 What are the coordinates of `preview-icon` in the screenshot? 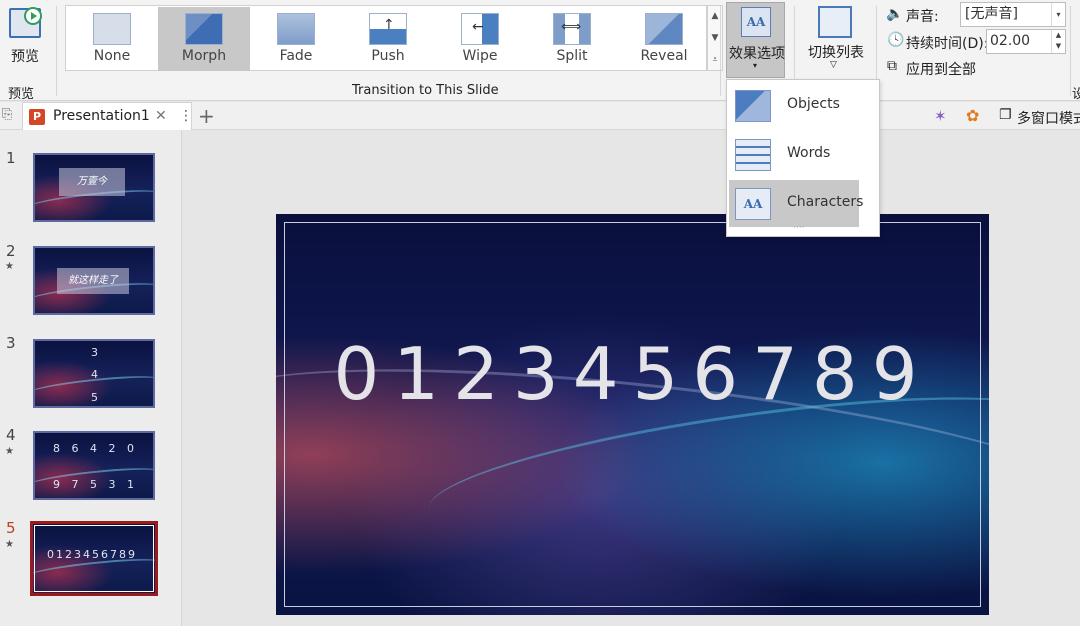 It's located at (25, 22).